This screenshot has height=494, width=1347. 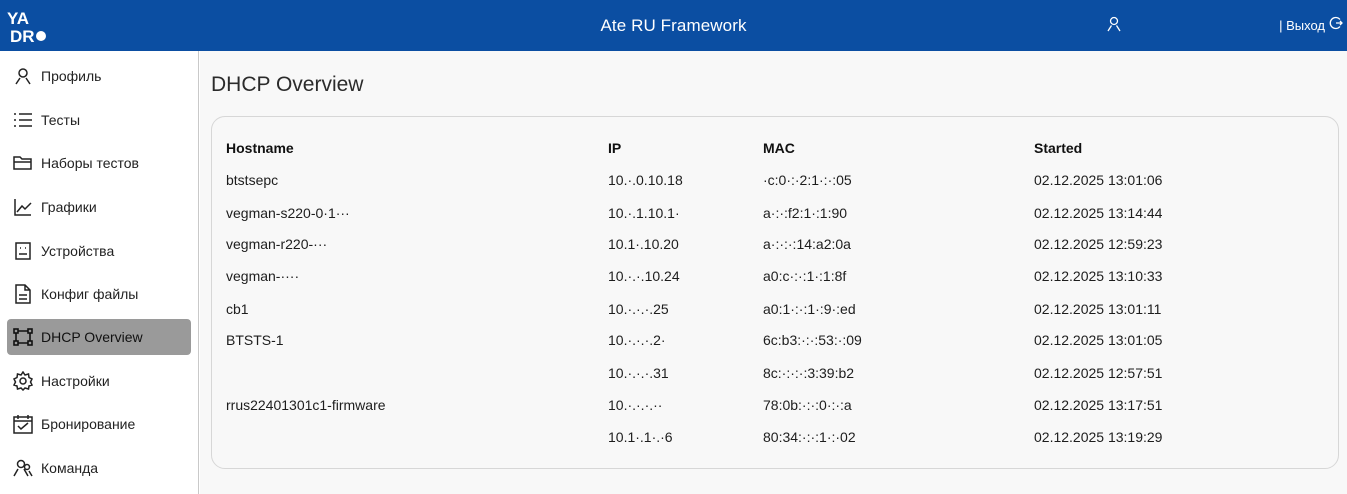 What do you see at coordinates (1098, 213) in the screenshot?
I see `started-cell: 02.12.2025 13:14:44` at bounding box center [1098, 213].